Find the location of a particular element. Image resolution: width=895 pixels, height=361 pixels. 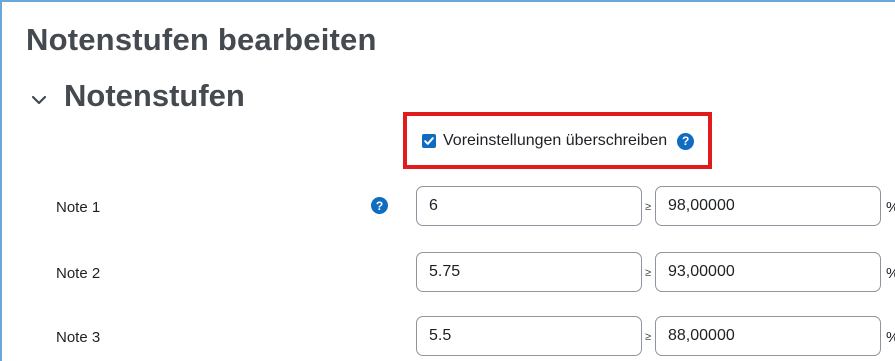

override-highlight-box: Voreinstellungen überschreiben ? is located at coordinates (557, 140).